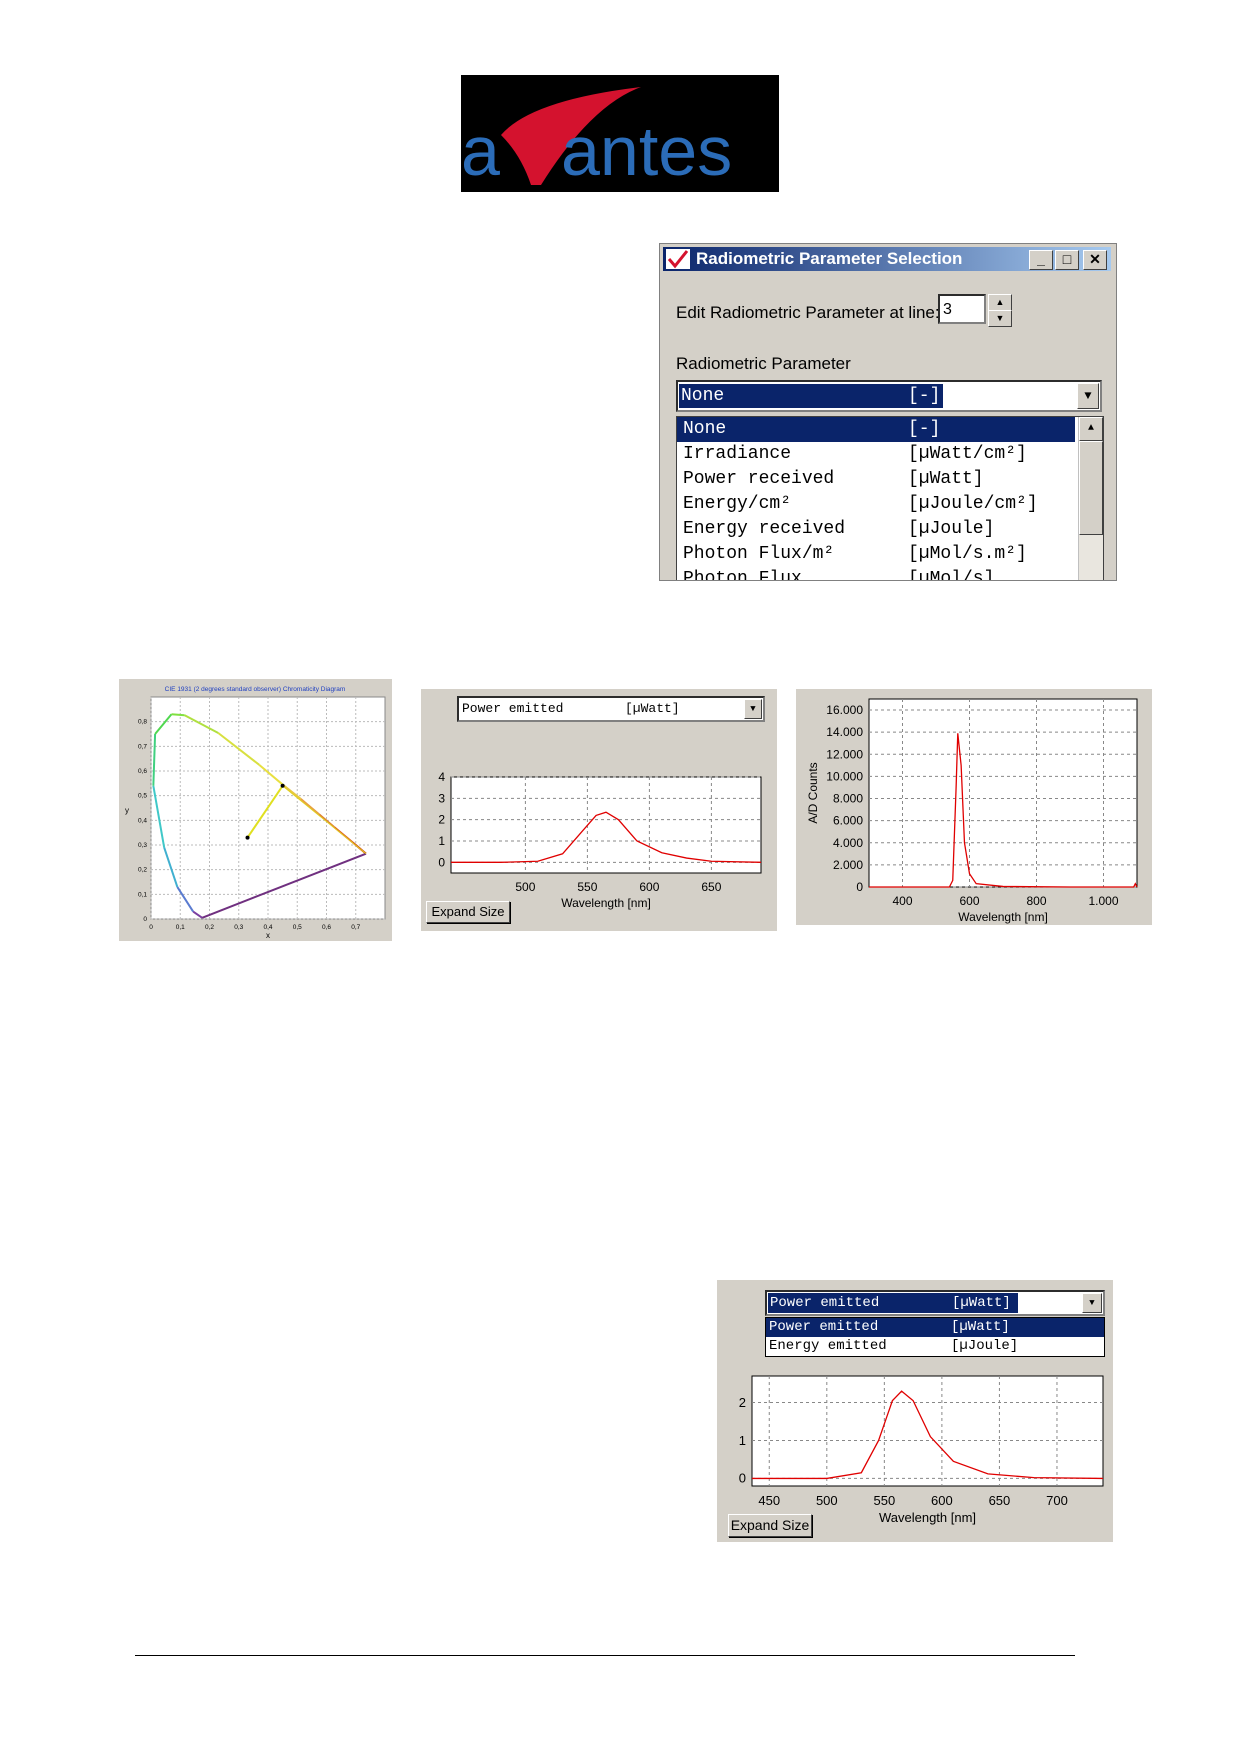 This screenshot has width=1239, height=1752. What do you see at coordinates (848, 843) in the screenshot?
I see `y-tick-label: 4.000` at bounding box center [848, 843].